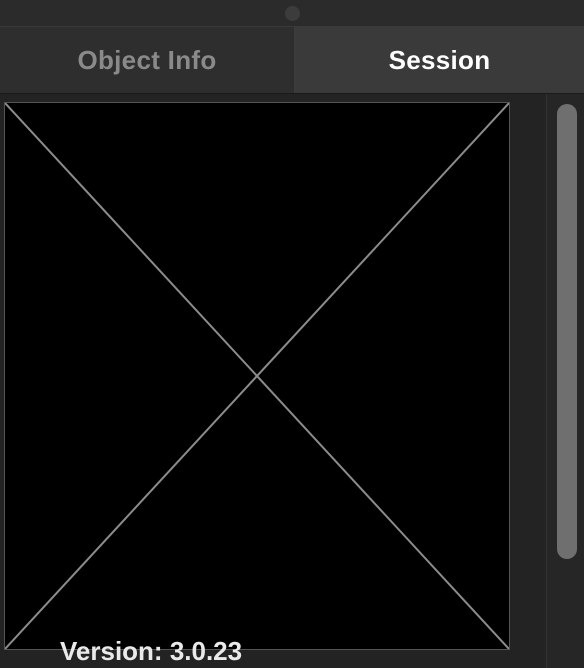 Image resolution: width=584 pixels, height=668 pixels. I want to click on tab-object-info: Object Info, so click(147, 60).